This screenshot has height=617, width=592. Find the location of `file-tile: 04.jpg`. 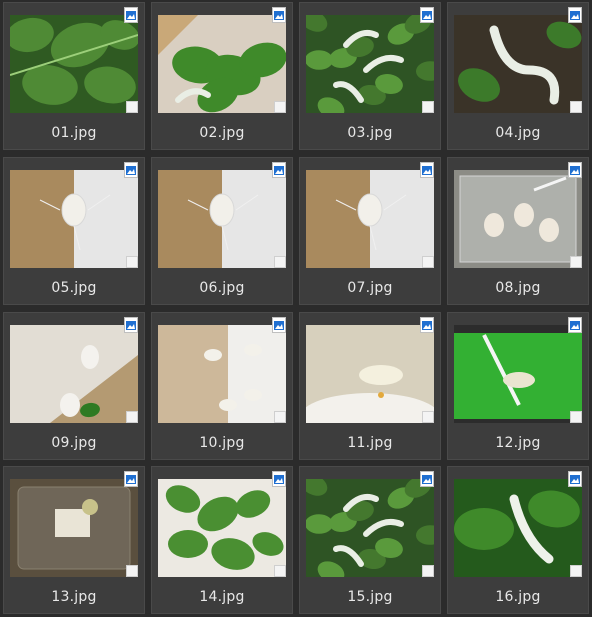

file-tile: 04.jpg is located at coordinates (518, 76).